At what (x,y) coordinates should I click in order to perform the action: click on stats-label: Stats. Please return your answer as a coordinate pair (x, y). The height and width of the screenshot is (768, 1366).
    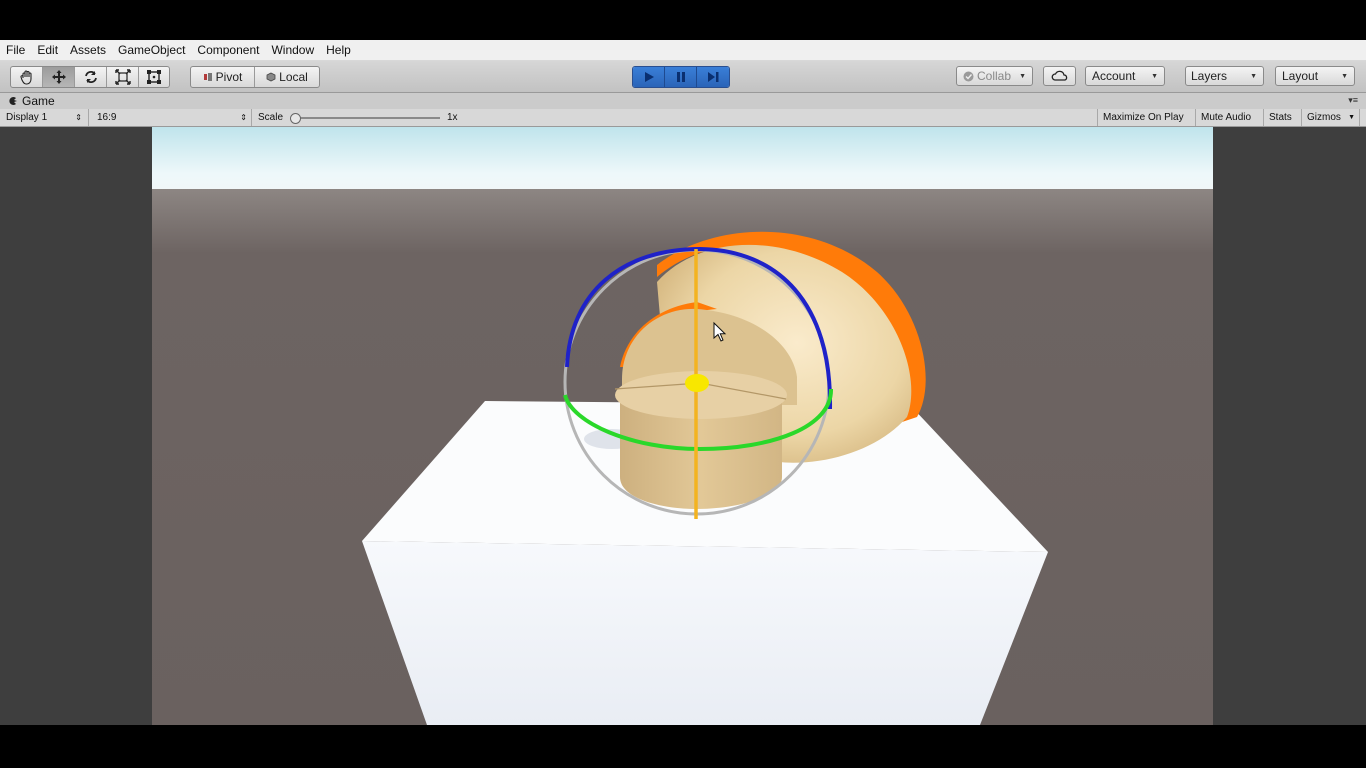
    Looking at the image, I should click on (1280, 117).